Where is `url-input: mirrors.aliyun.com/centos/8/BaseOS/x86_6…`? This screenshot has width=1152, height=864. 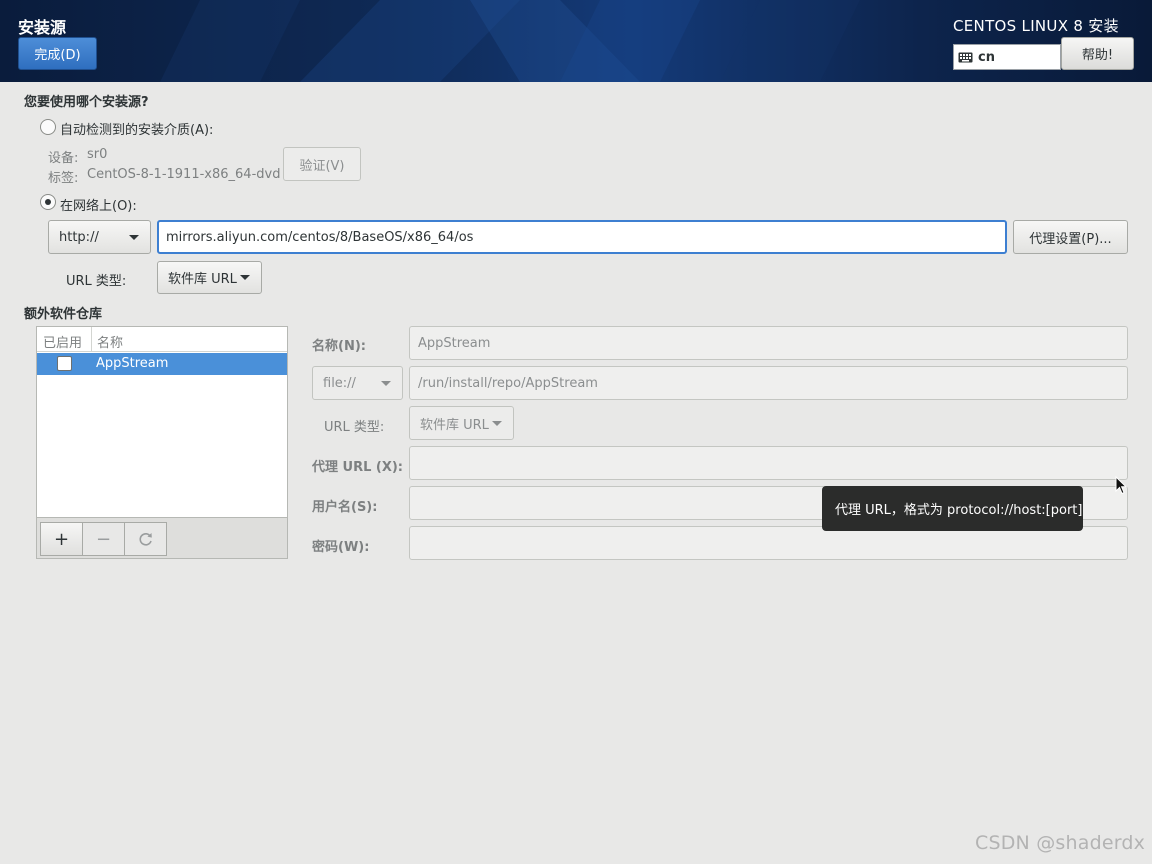
url-input: mirrors.aliyun.com/centos/8/BaseOS/x86_6… is located at coordinates (582, 237).